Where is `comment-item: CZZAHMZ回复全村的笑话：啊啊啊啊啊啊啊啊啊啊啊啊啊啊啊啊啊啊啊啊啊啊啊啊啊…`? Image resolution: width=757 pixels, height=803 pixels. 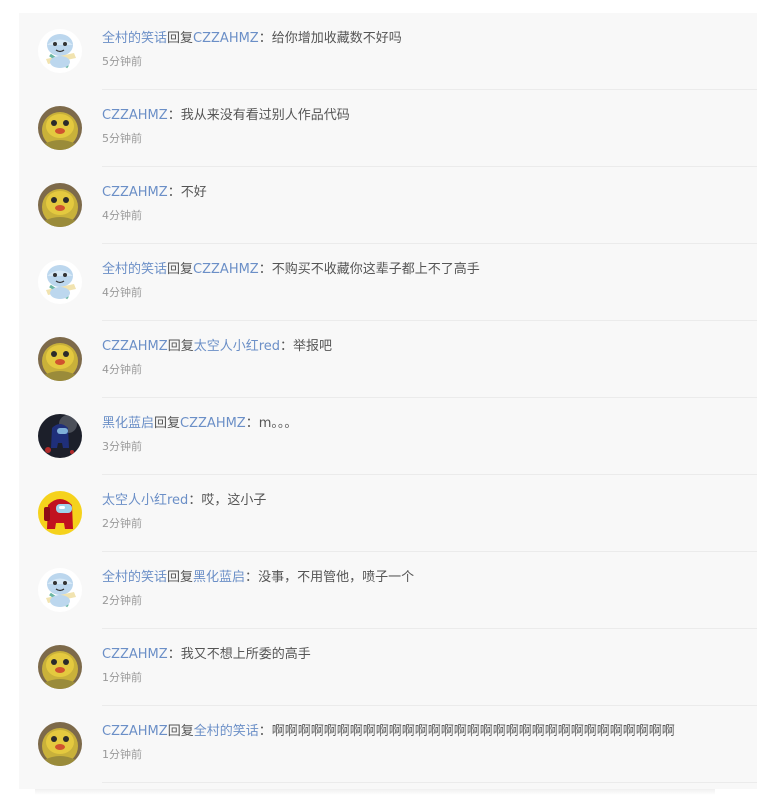 comment-item: CZZAHMZ回复全村的笑话：啊啊啊啊啊啊啊啊啊啊啊啊啊啊啊啊啊啊啊啊啊啊啊啊啊… is located at coordinates (388, 744).